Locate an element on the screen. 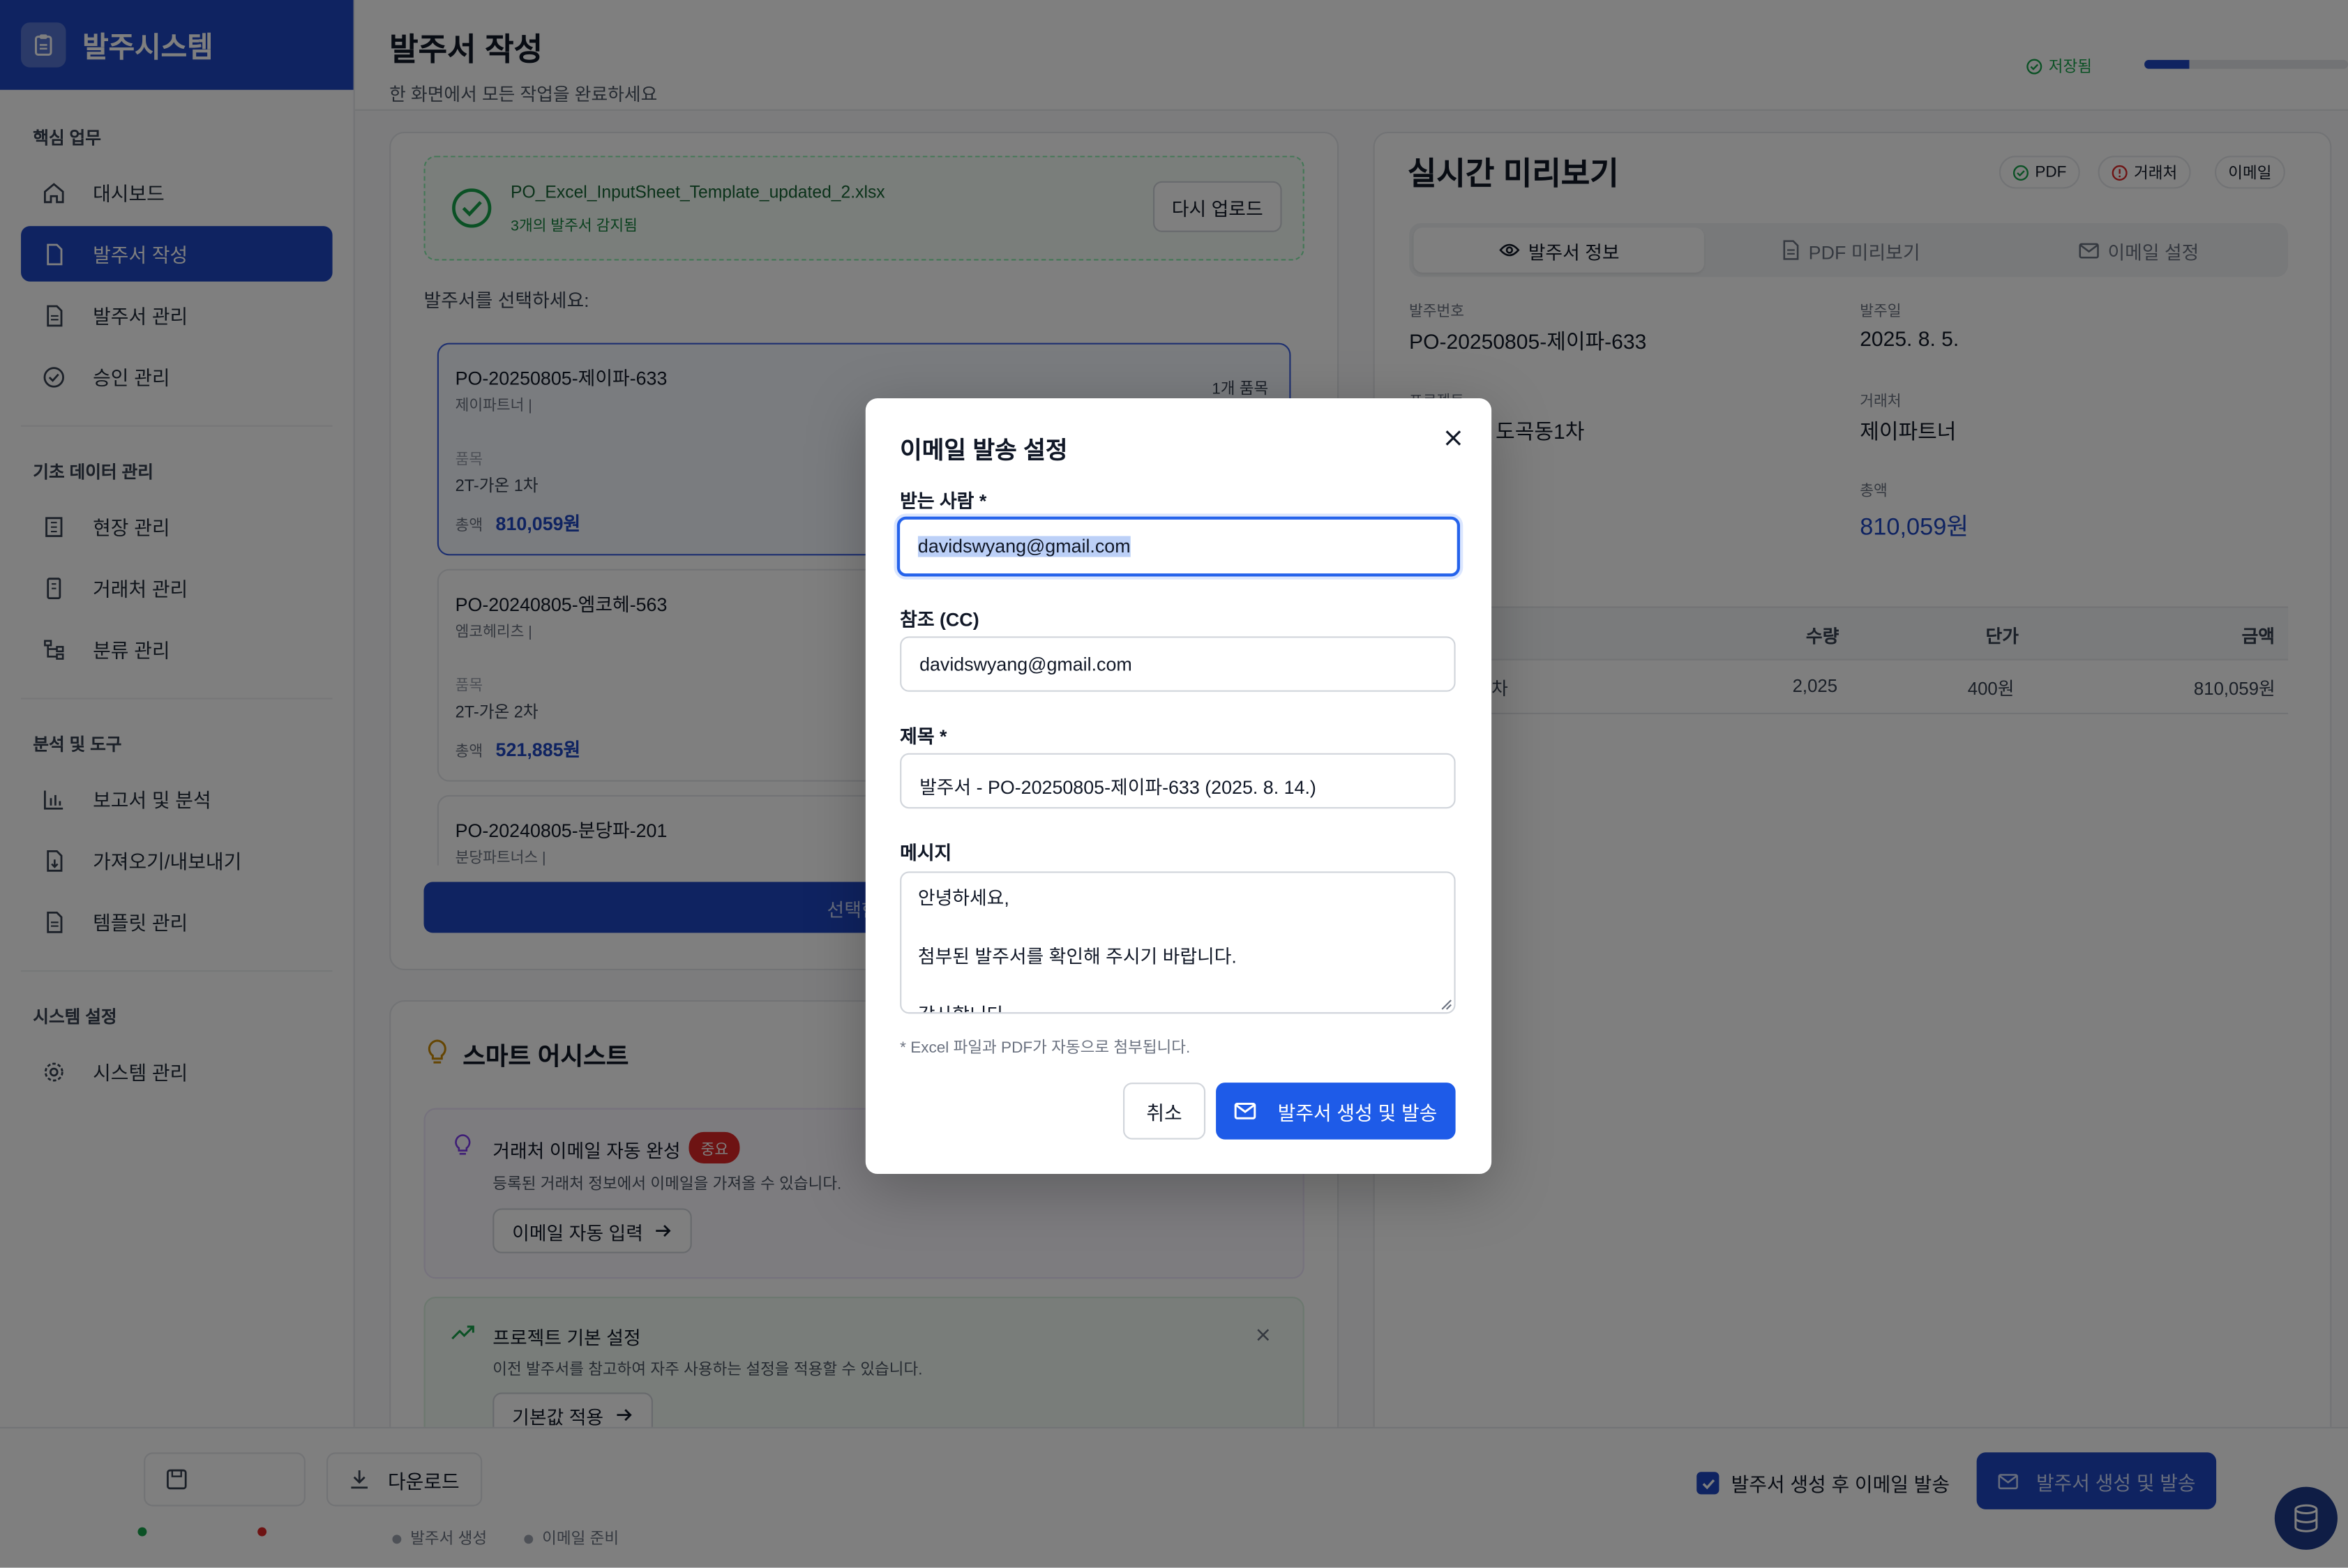 The height and width of the screenshot is (1568, 2348). close-icon is located at coordinates (1453, 437).